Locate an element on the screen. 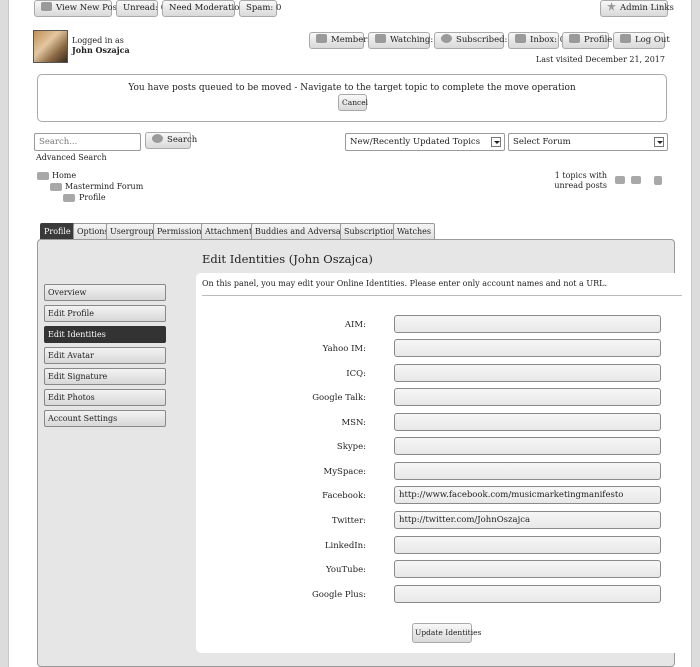 The width and height of the screenshot is (700, 667). heart-icon is located at coordinates (446, 38).